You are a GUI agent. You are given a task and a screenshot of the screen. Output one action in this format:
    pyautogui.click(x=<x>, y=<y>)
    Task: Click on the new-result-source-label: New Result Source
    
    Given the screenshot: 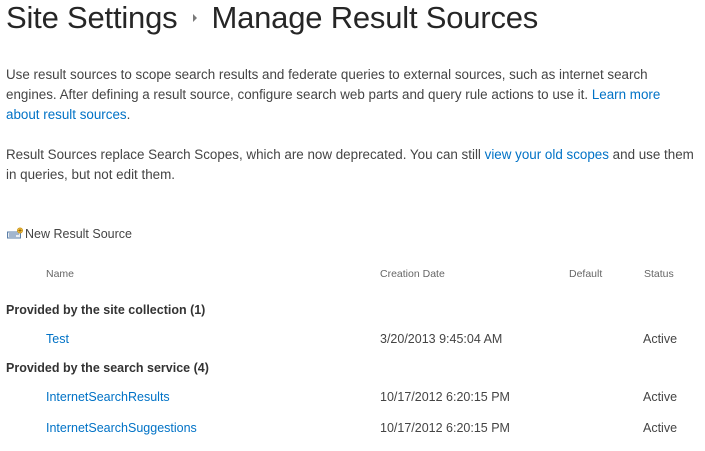 What is the action you would take?
    pyautogui.click(x=78, y=234)
    